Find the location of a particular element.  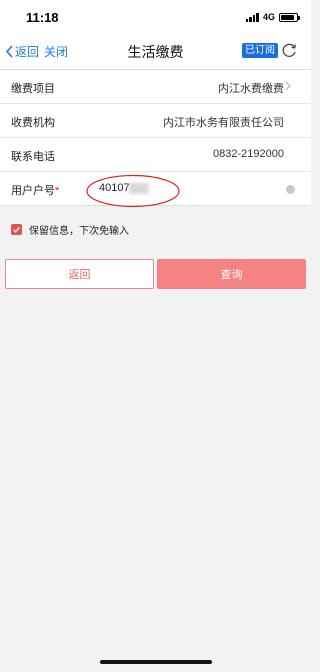

signal-icon is located at coordinates (252, 17).